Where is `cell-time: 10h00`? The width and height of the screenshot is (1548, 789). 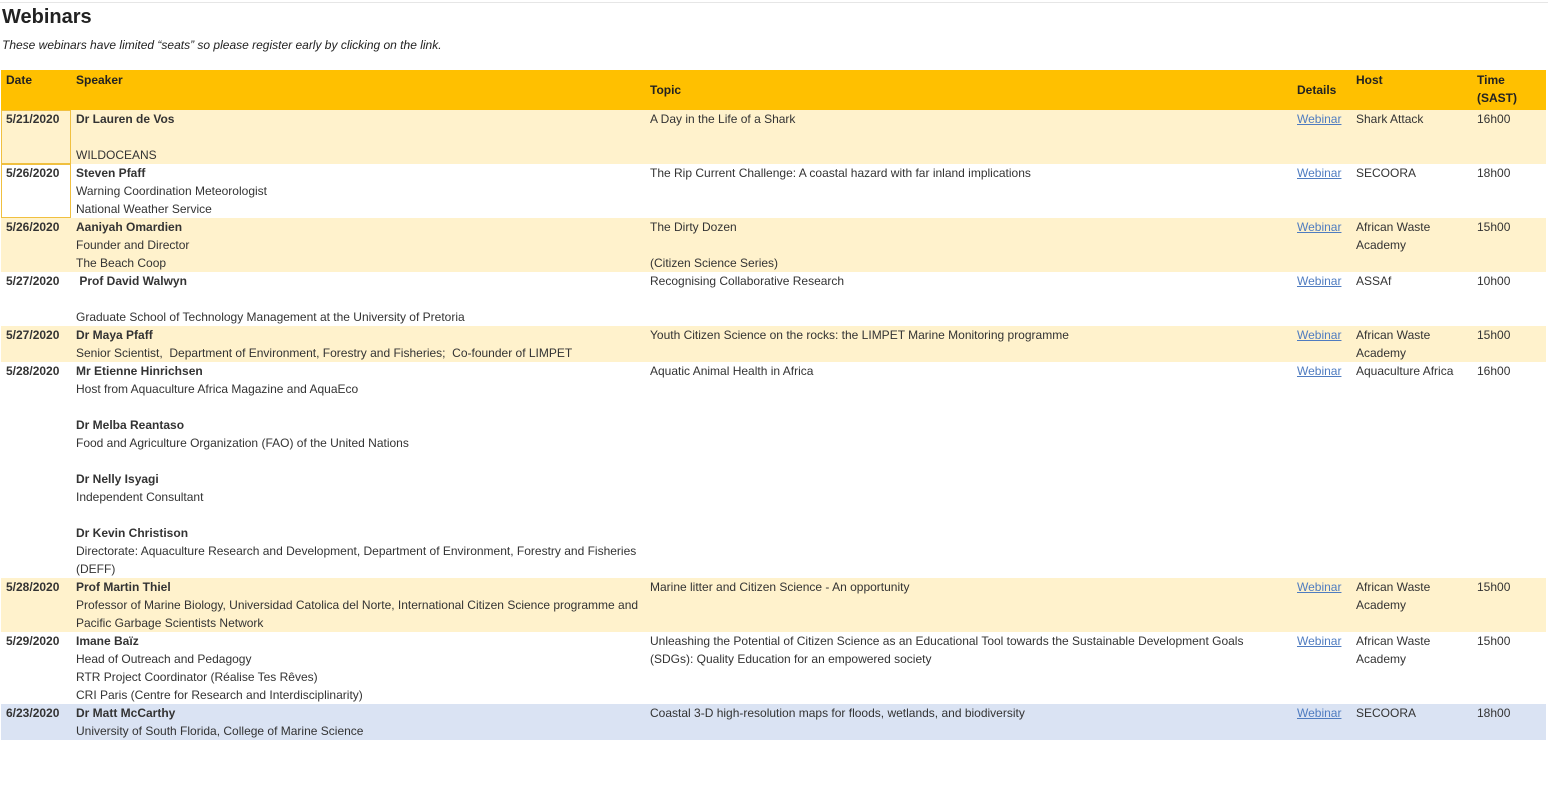 cell-time: 10h00 is located at coordinates (1509, 299).